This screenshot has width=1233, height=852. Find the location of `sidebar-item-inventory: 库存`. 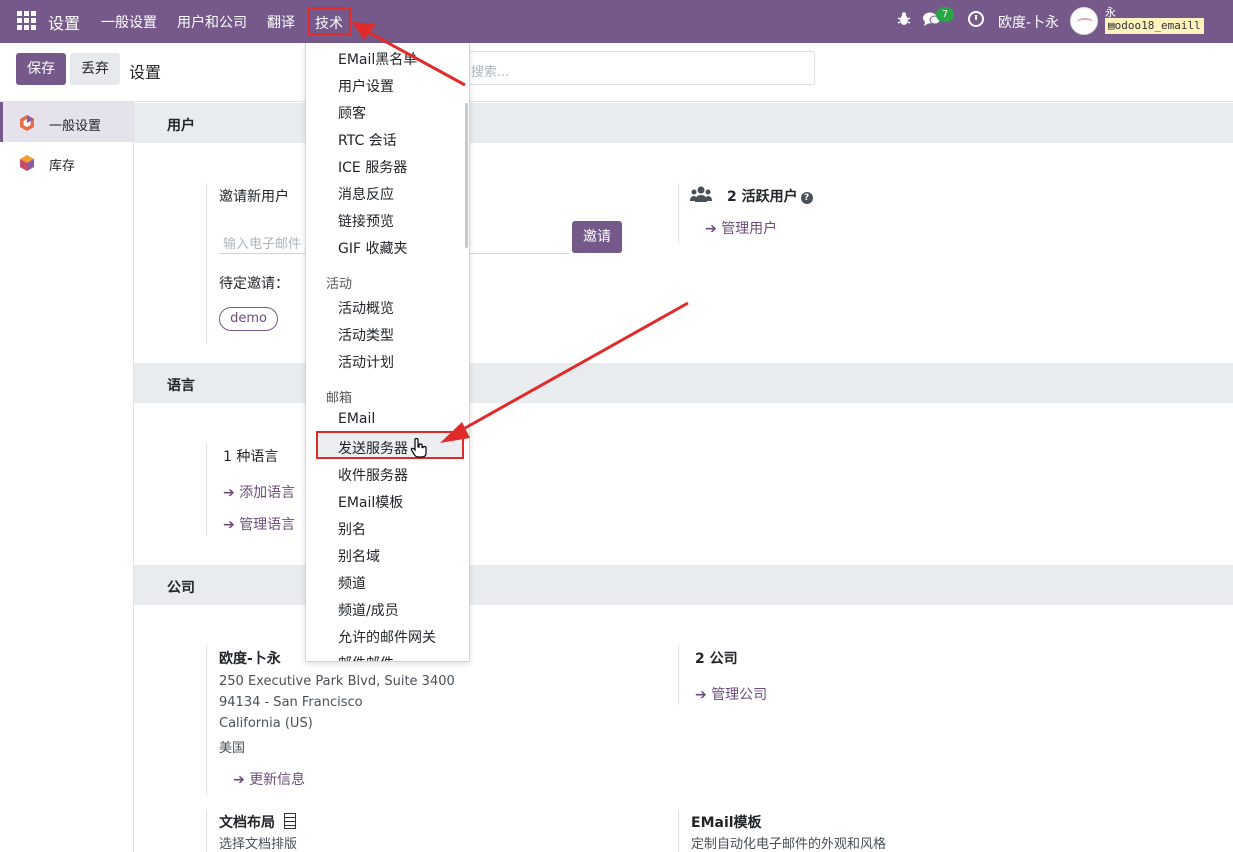

sidebar-item-inventory: 库存 is located at coordinates (66, 162).